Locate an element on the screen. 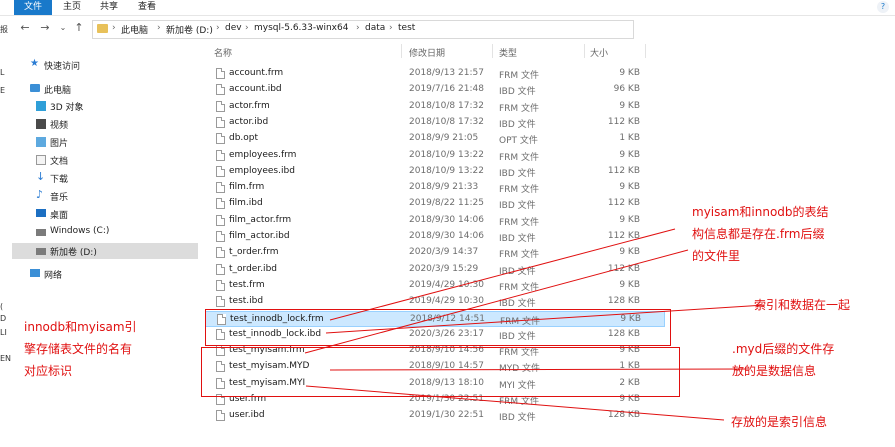  nav-network: 网络 is located at coordinates (105, 274).